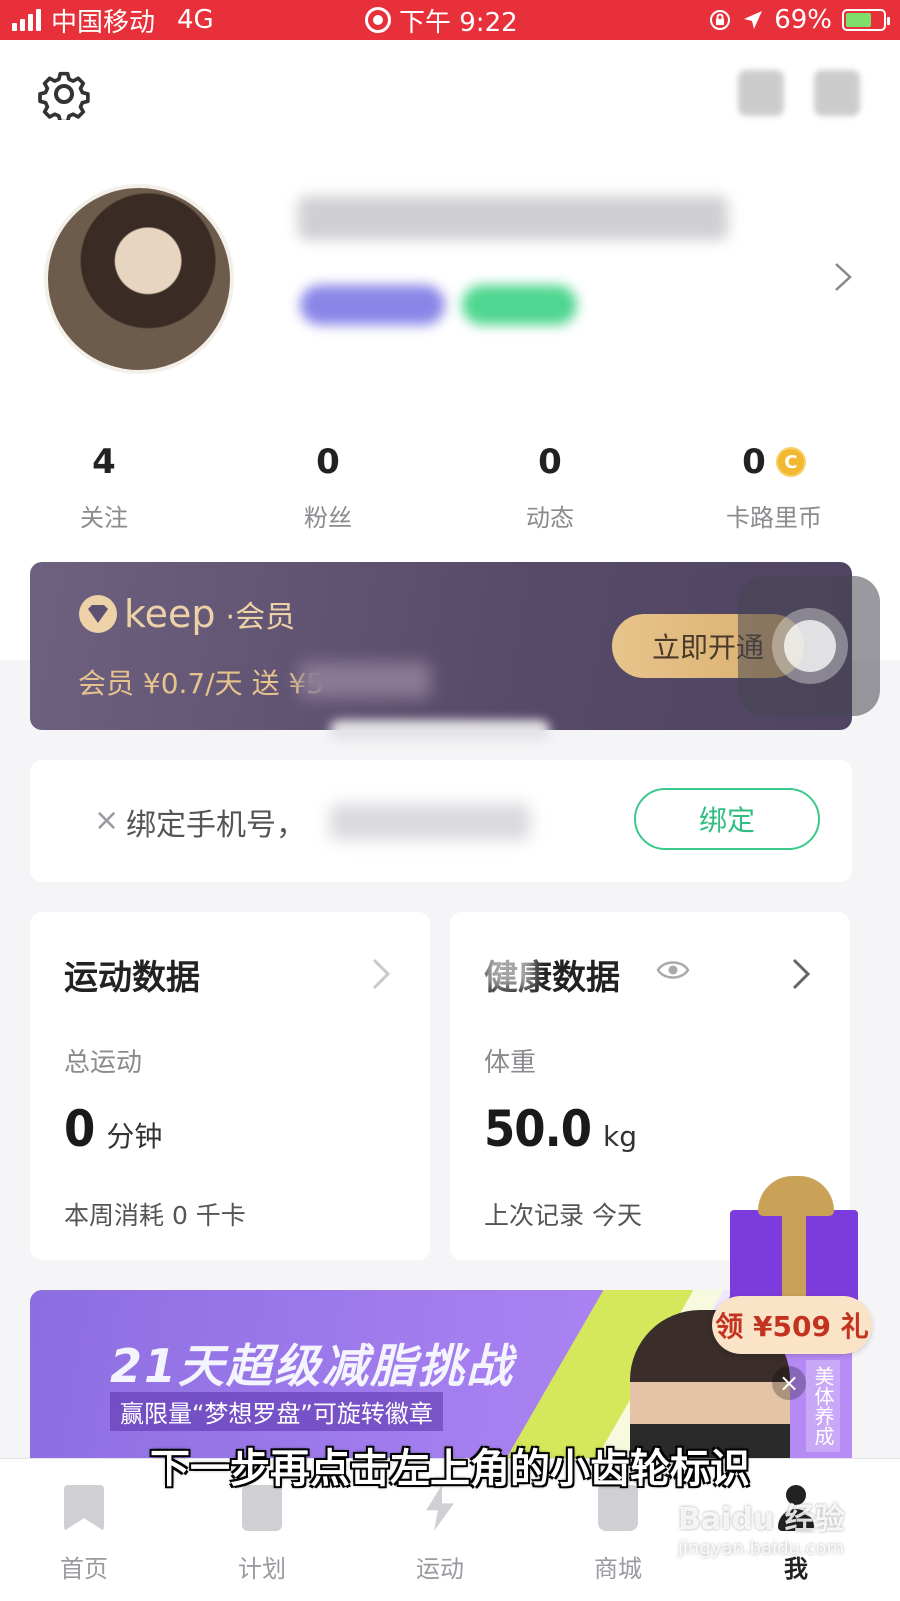  Describe the element at coordinates (139, 279) in the screenshot. I see `avatar` at that location.